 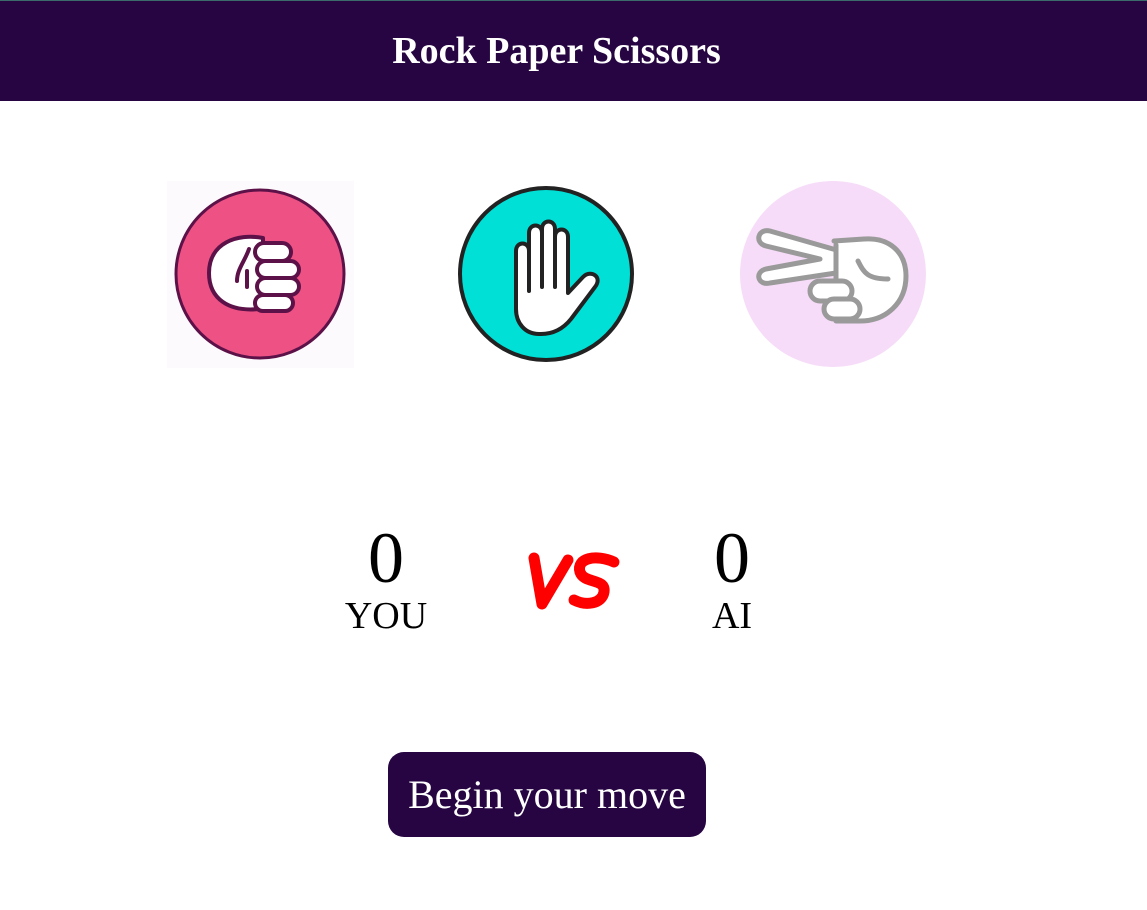 I want to click on ai-score-block: 0 AI, so click(x=732, y=578).